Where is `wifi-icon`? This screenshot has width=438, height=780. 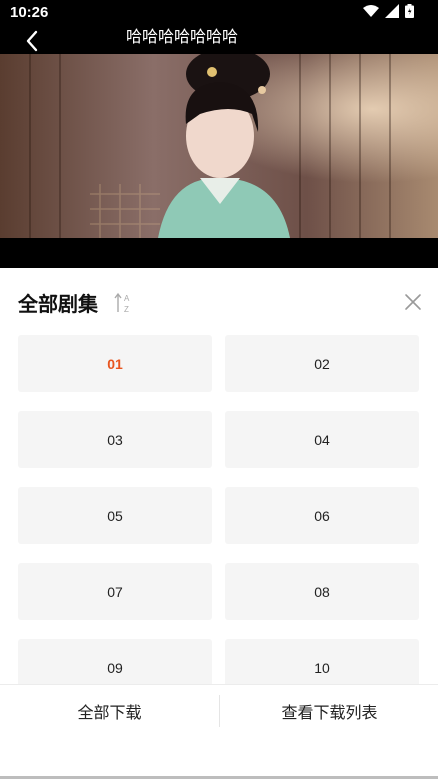 wifi-icon is located at coordinates (371, 11).